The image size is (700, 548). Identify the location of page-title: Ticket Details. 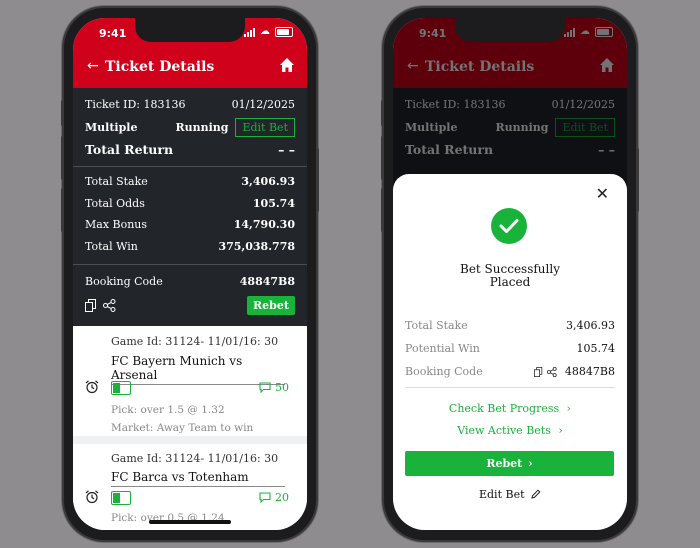
(160, 67).